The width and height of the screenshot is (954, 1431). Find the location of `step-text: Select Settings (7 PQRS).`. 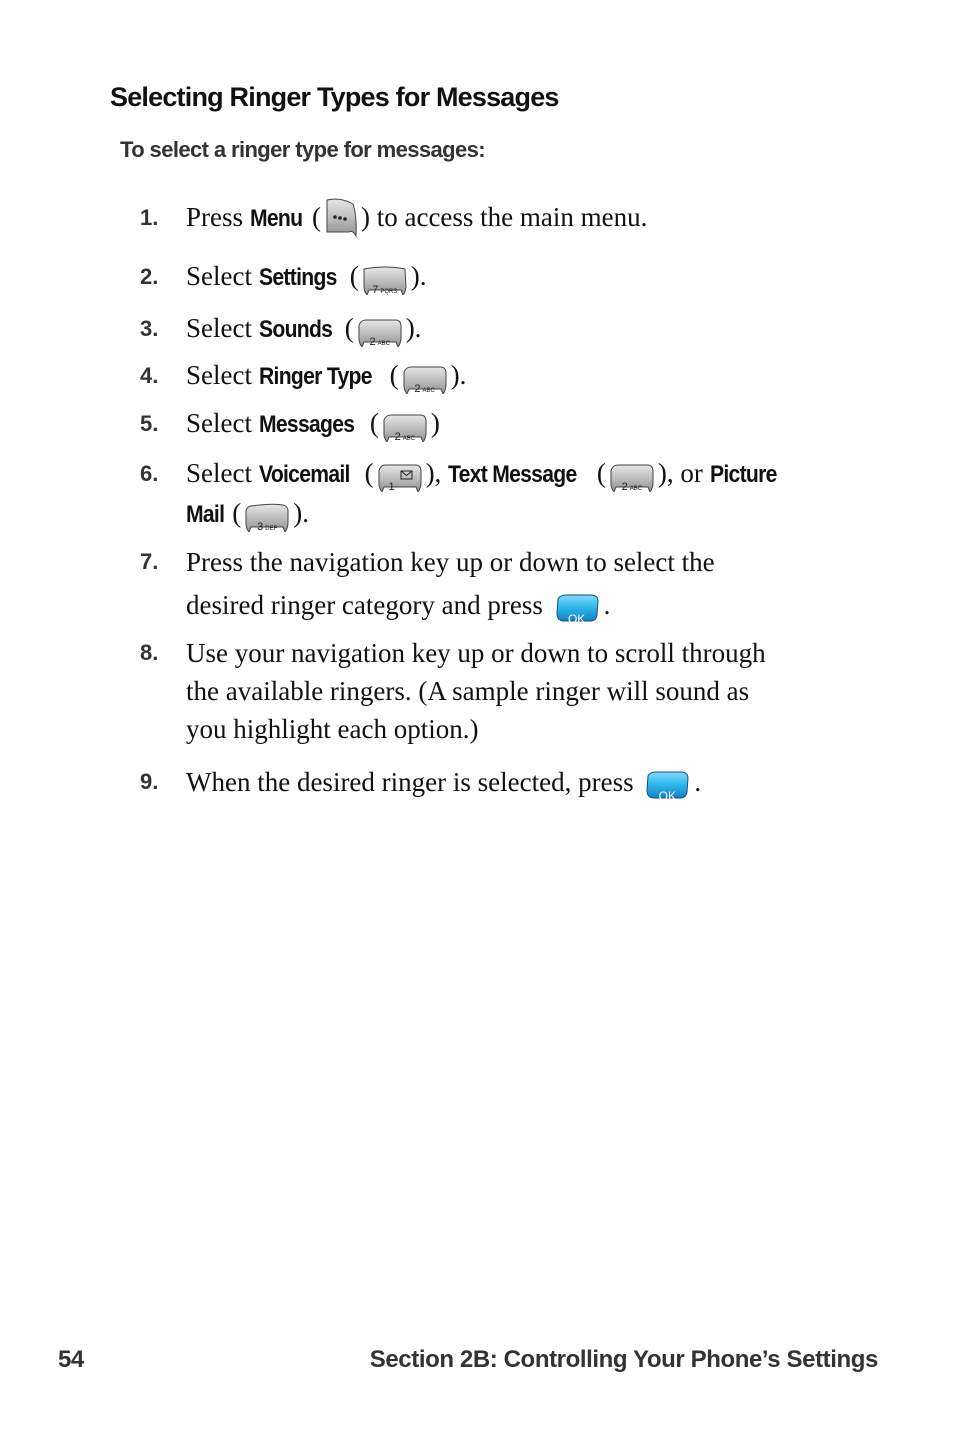

step-text: Select Settings (7 PQRS). is located at coordinates (306, 278).